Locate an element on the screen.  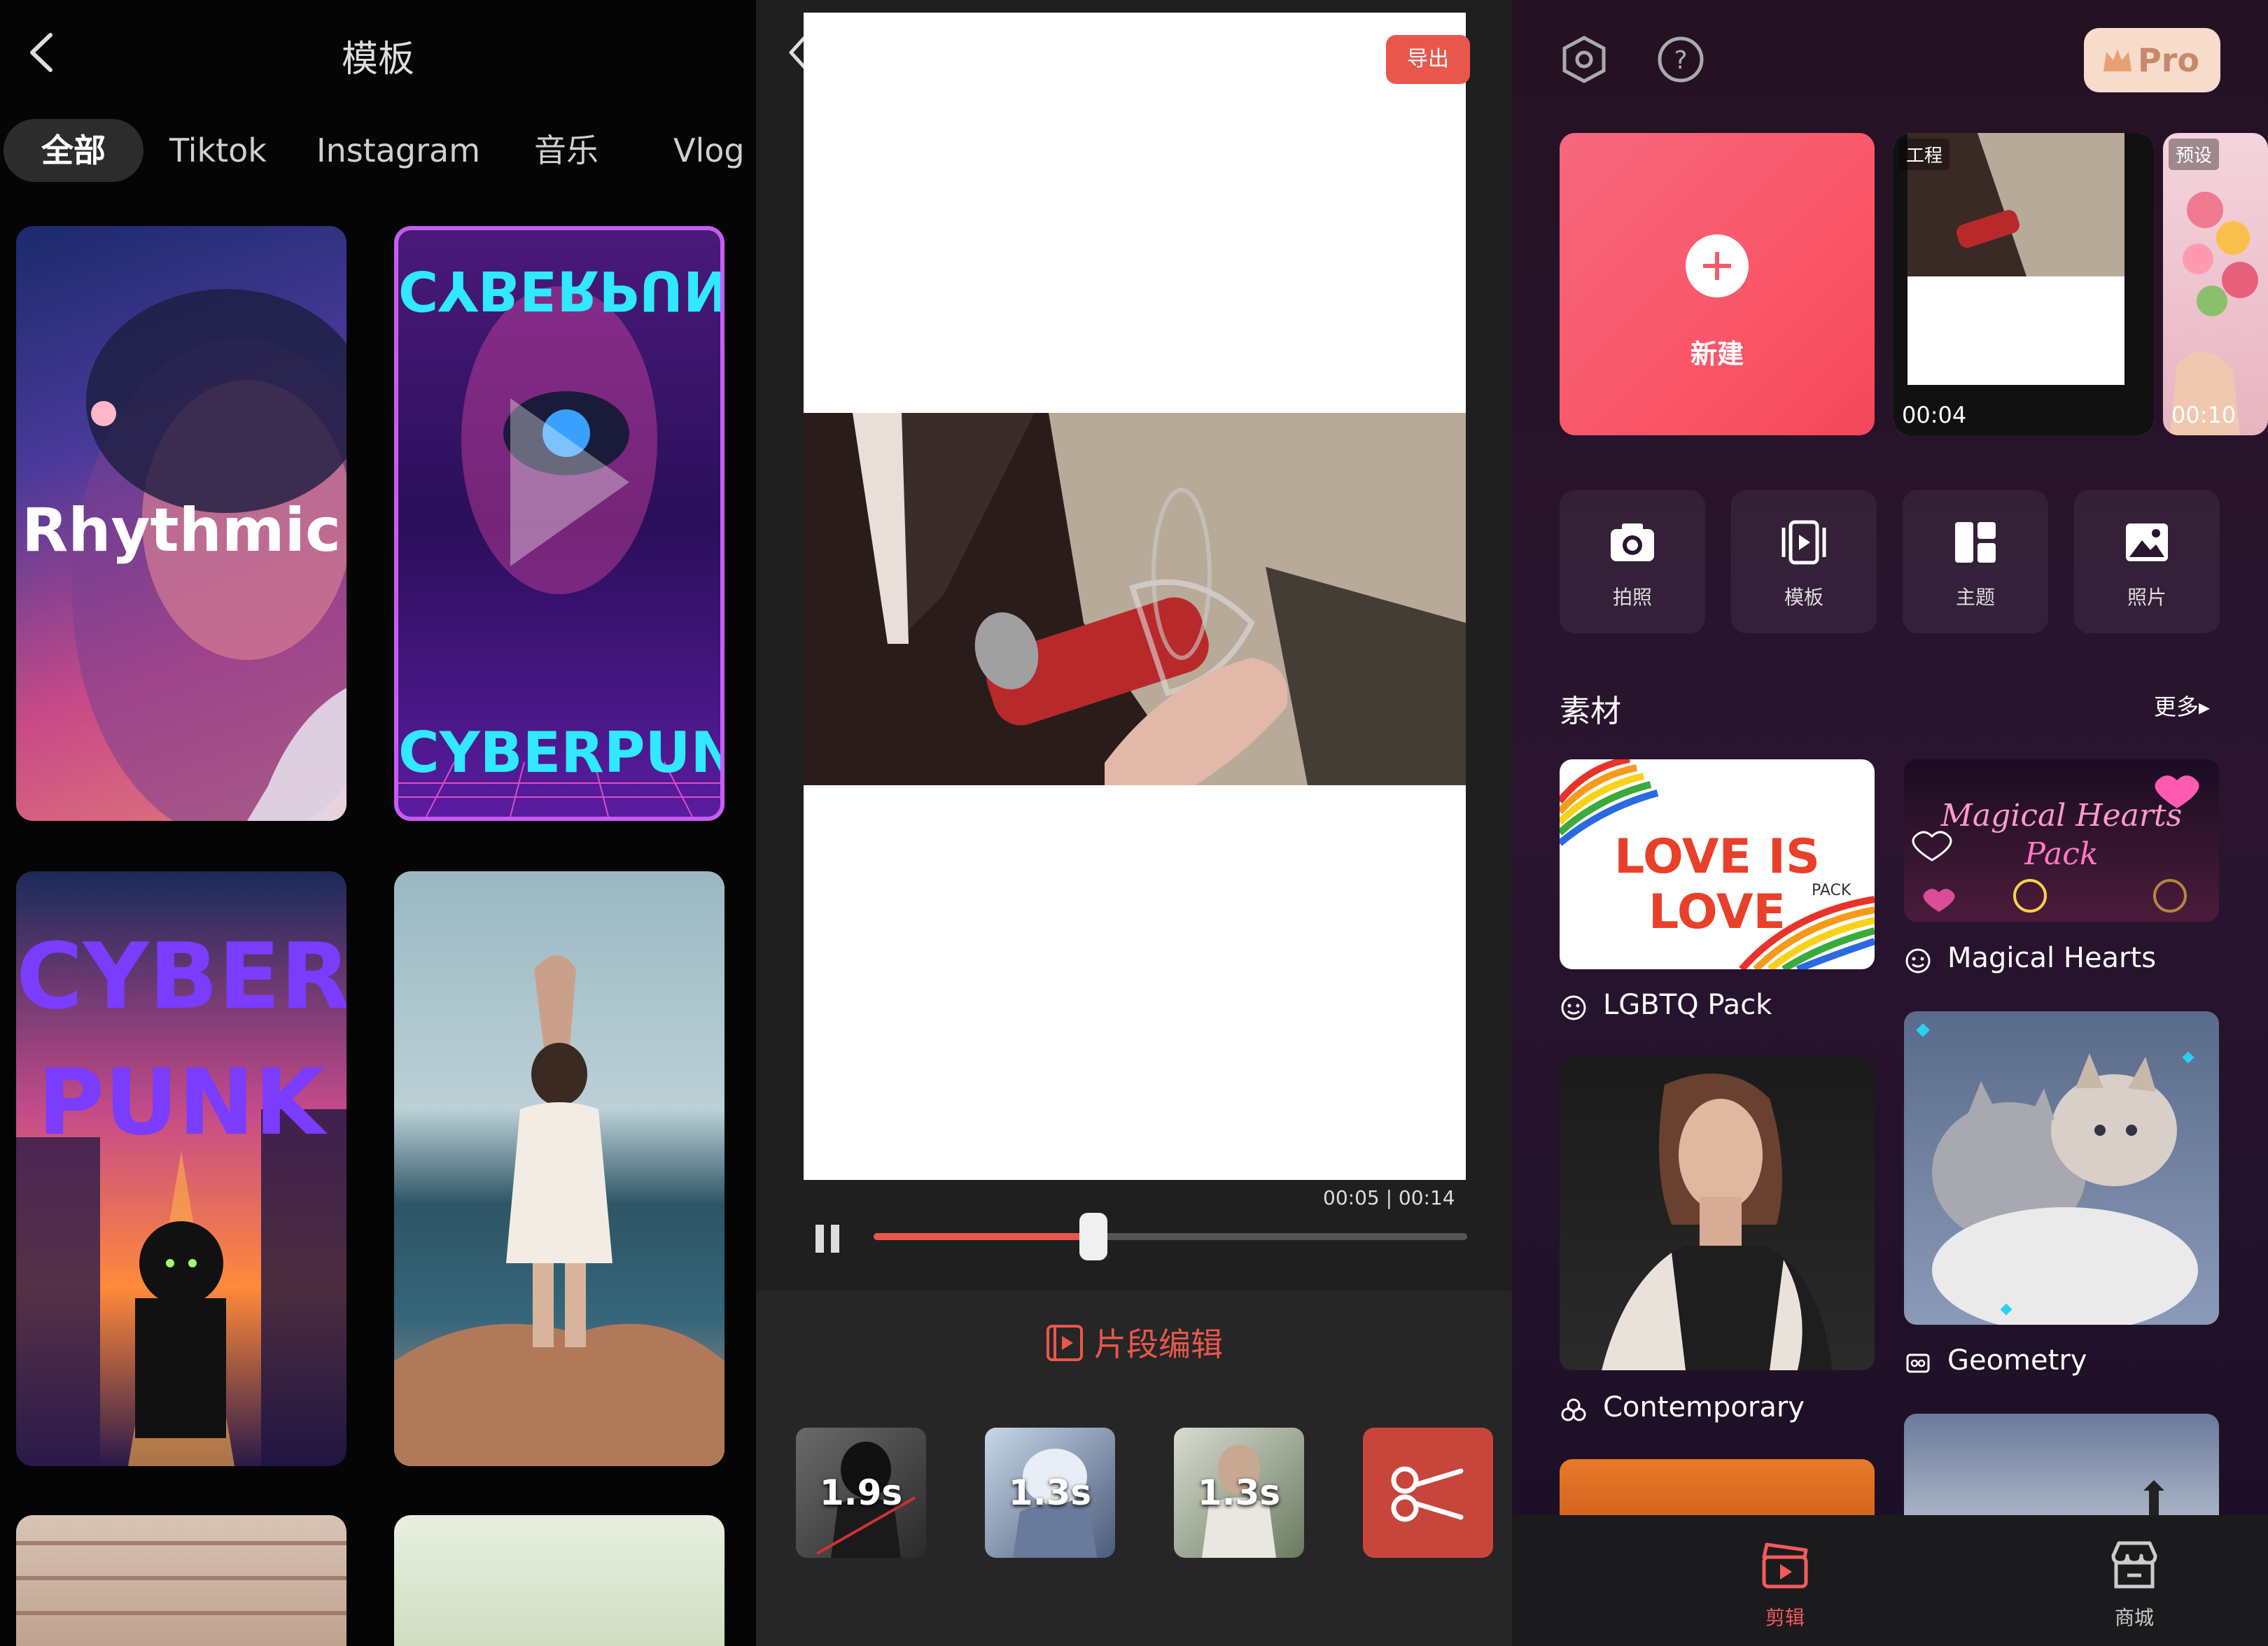
material-name: LGBTQ Pack is located at coordinates (1687, 1005).